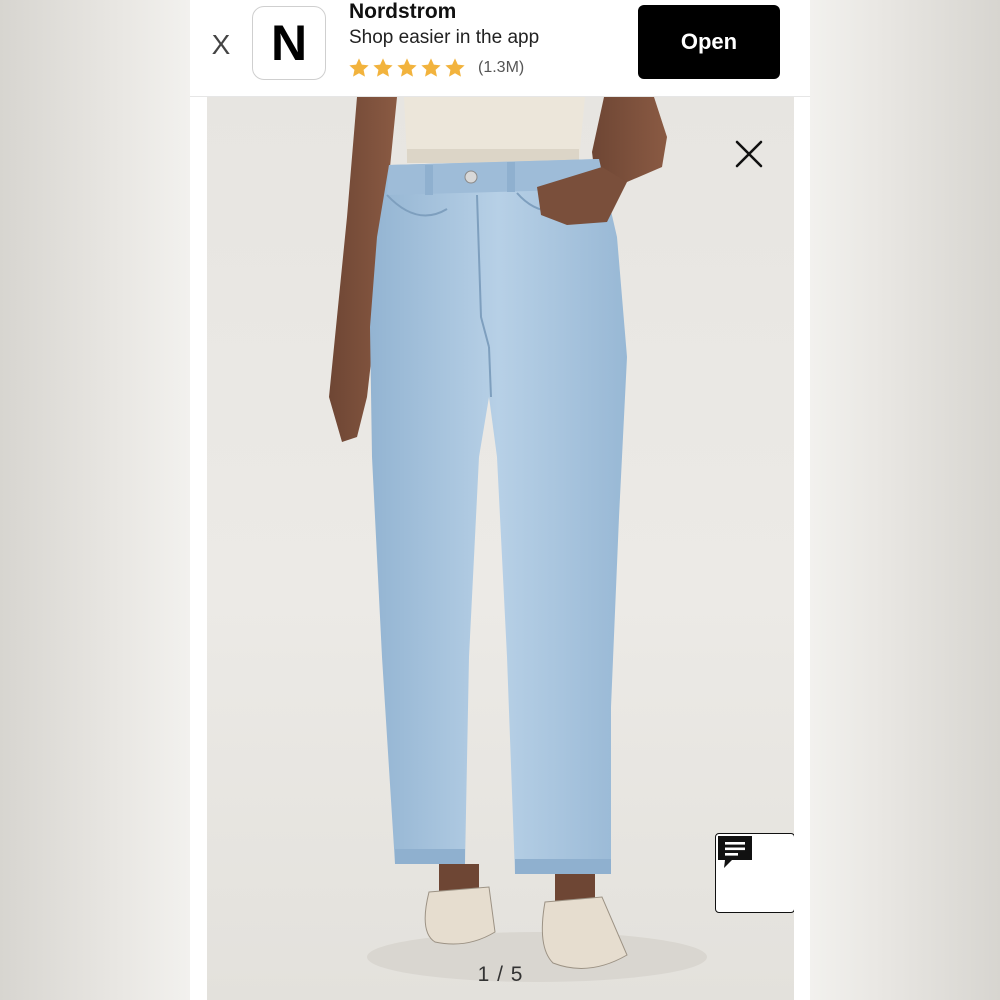  Describe the element at coordinates (754, 873) in the screenshot. I see `chat-button` at that location.